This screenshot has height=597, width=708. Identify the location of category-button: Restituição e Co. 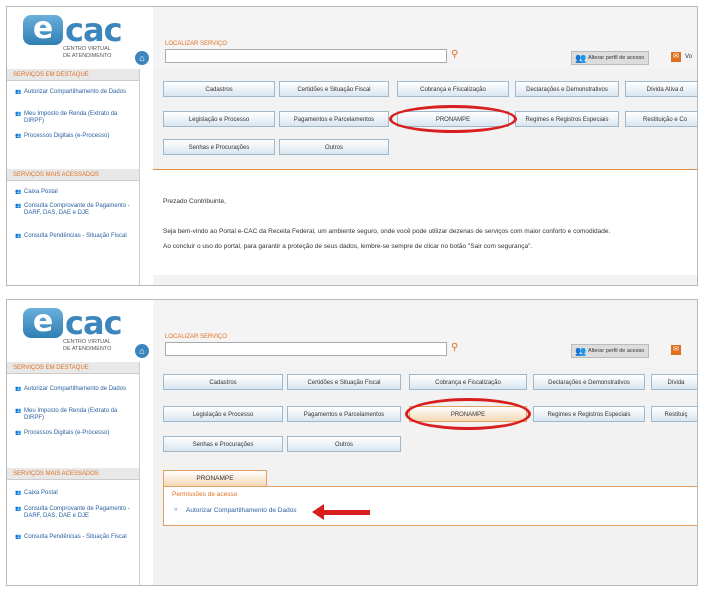
(661, 119).